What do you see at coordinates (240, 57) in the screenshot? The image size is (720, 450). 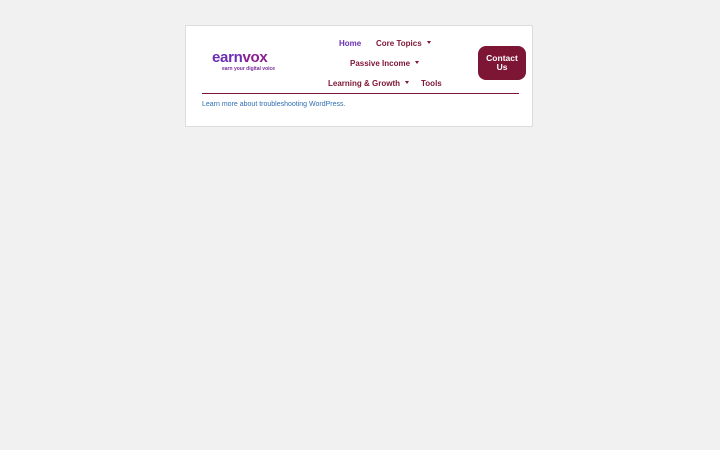 I see `logo-wordmark: earnvox` at bounding box center [240, 57].